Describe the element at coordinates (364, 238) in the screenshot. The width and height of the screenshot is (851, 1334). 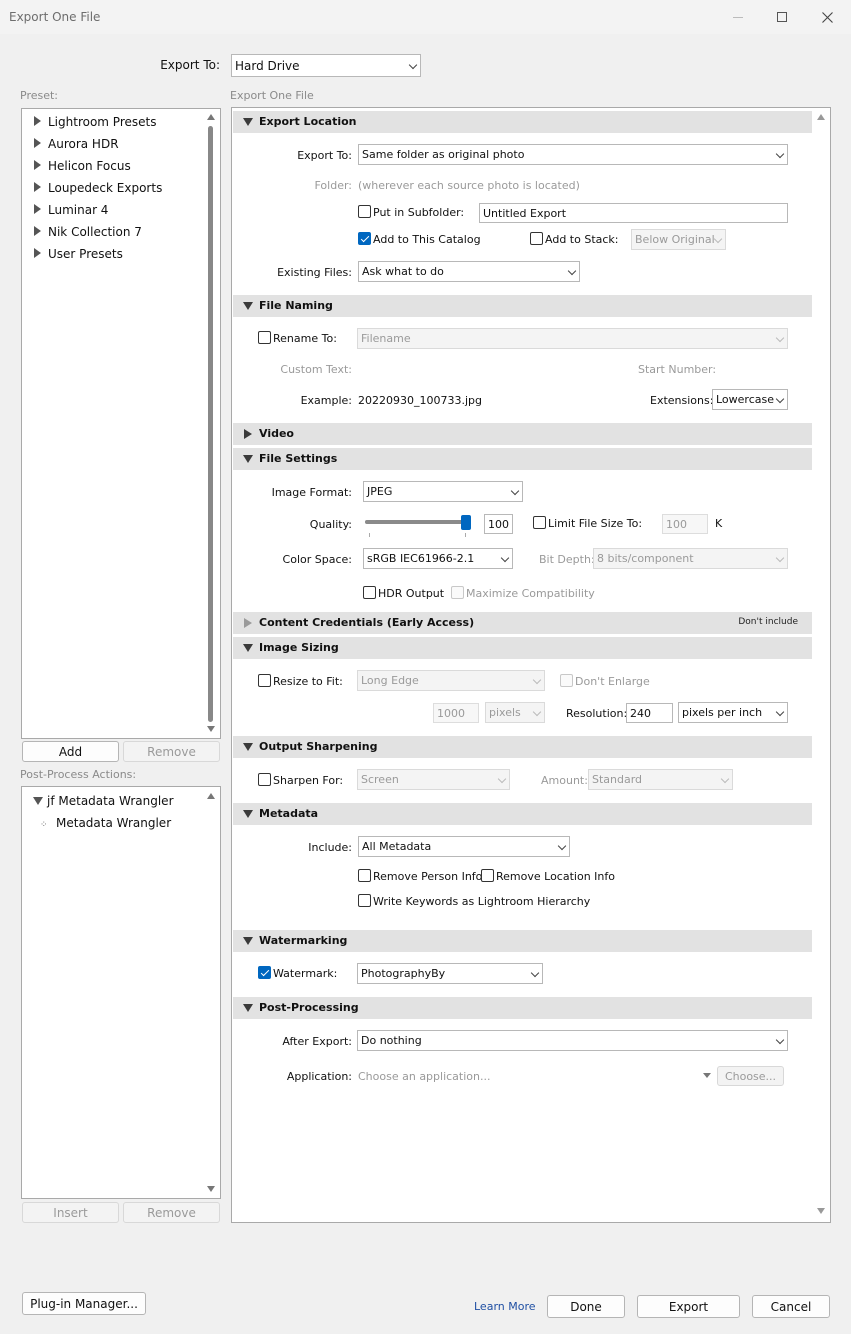
I see `add-to-catalog-checkbox` at that location.